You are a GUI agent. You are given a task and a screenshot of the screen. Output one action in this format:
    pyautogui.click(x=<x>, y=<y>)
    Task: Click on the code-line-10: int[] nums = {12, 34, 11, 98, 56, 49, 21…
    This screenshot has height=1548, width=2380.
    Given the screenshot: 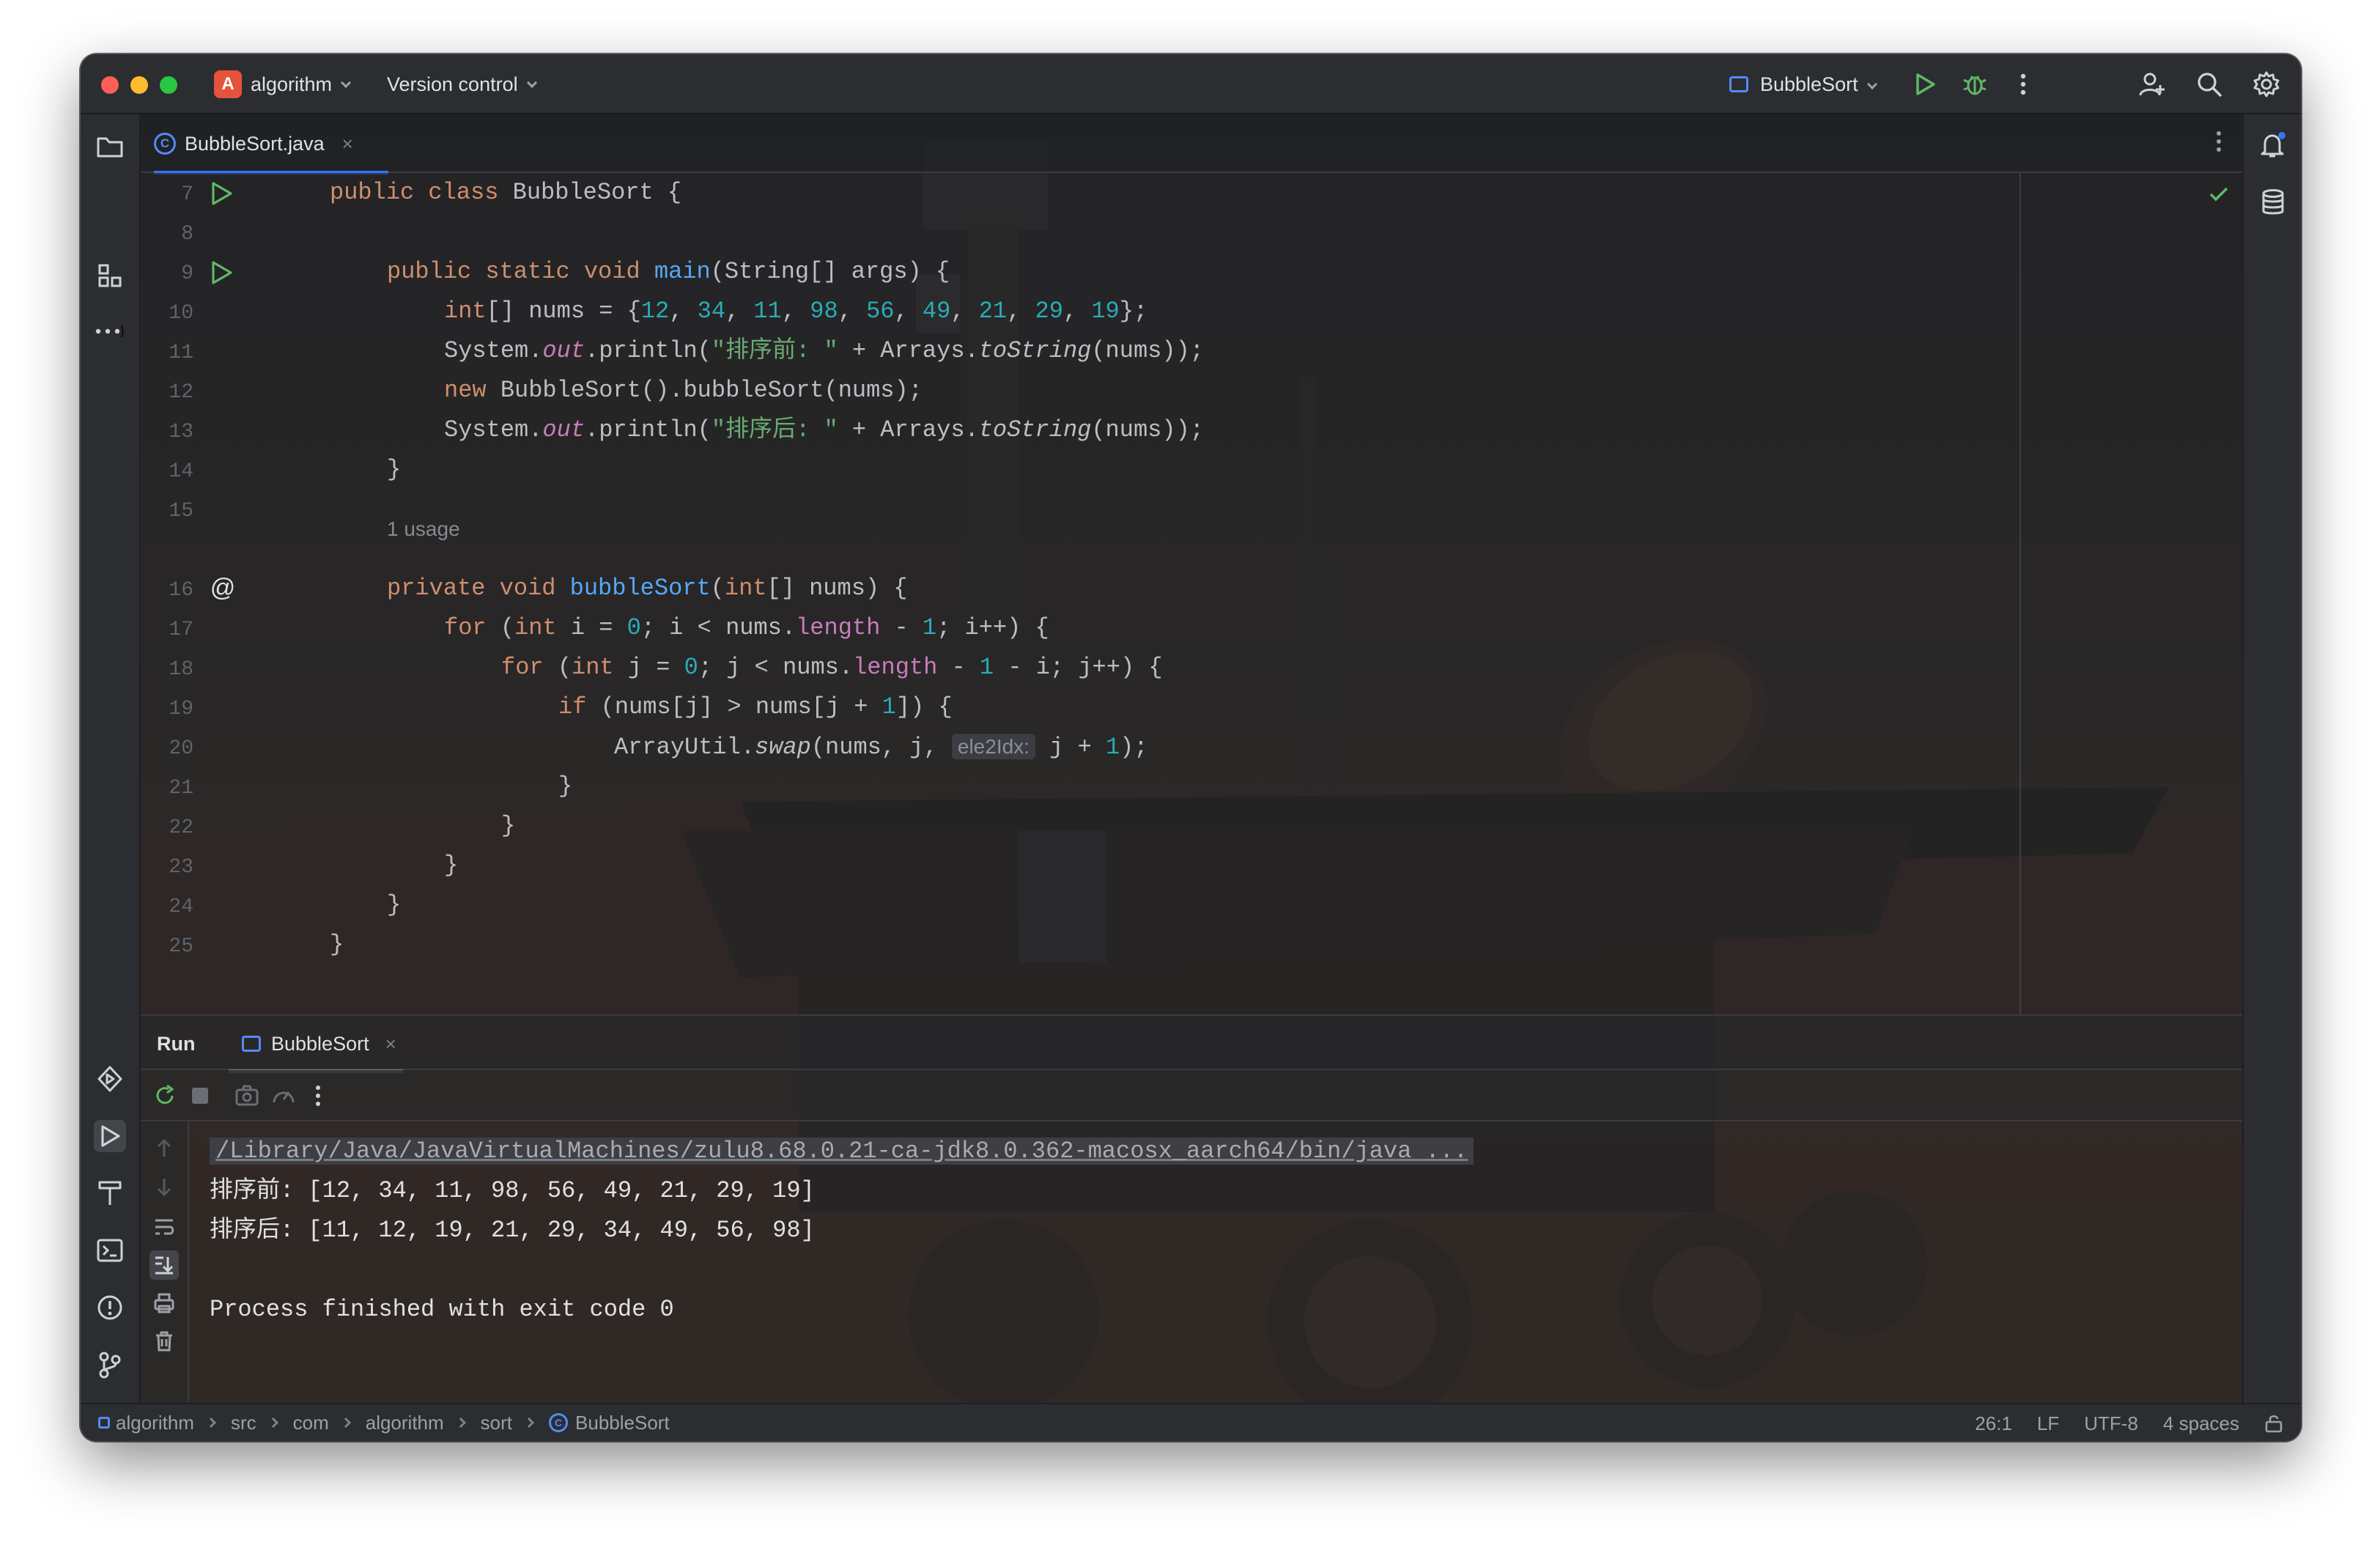 What is the action you would take?
    pyautogui.click(x=796, y=311)
    